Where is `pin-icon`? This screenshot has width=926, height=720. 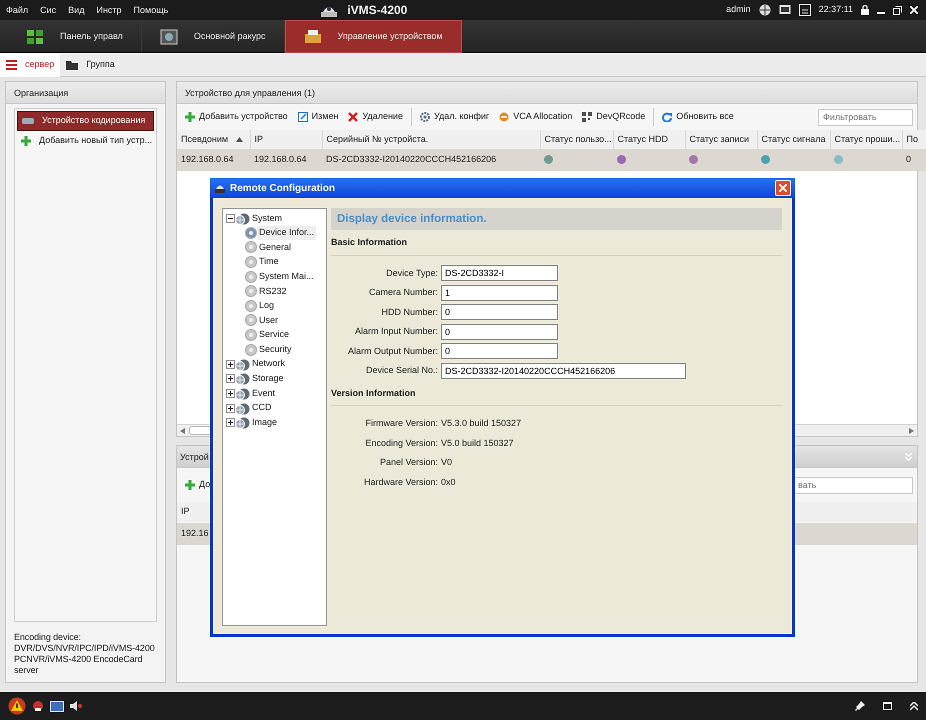 pin-icon is located at coordinates (860, 706).